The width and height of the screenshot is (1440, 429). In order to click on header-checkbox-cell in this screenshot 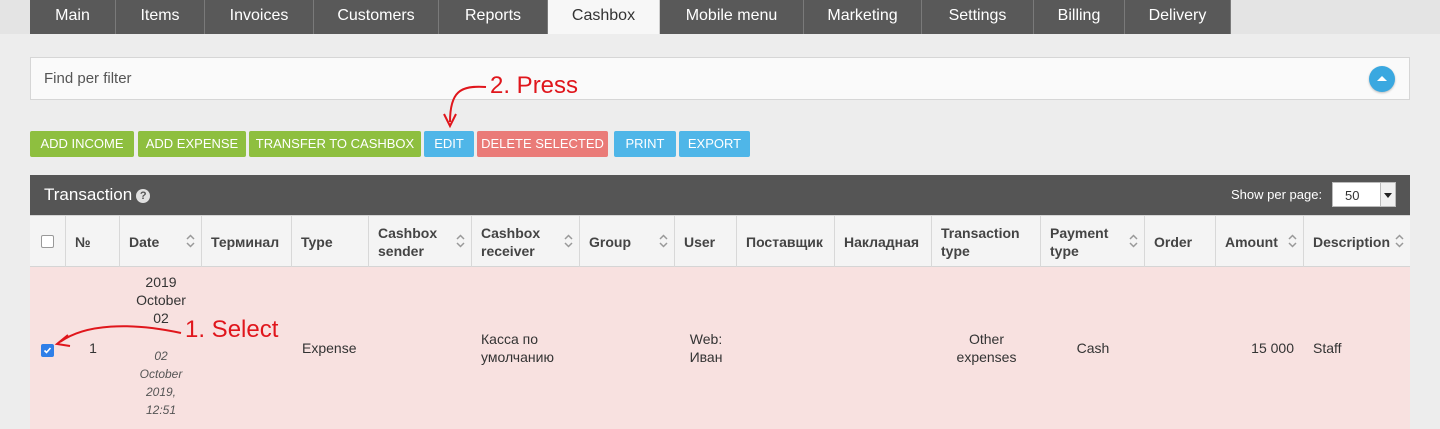, I will do `click(48, 241)`.